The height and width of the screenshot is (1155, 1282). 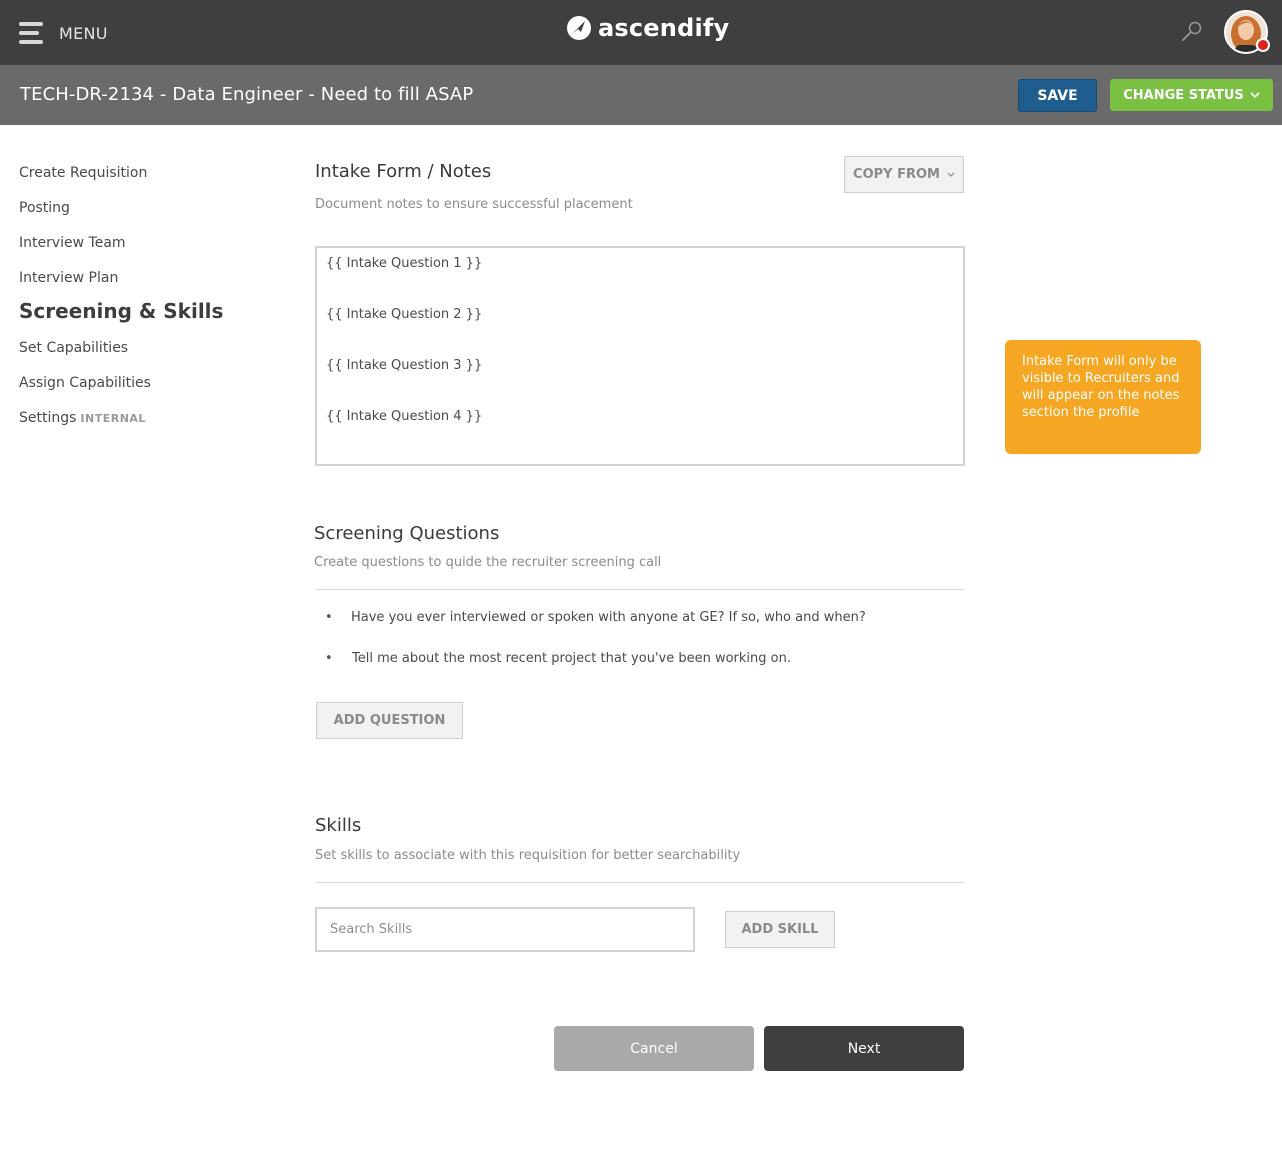 I want to click on sidebar-item-assign-capabilities: Assign Capabilities, so click(x=85, y=383).